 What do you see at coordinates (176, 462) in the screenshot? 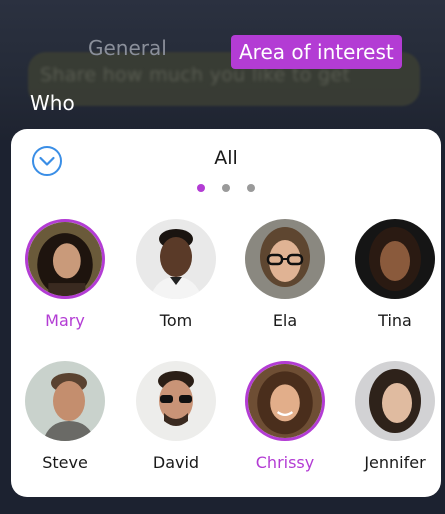
I see `person-name: David` at bounding box center [176, 462].